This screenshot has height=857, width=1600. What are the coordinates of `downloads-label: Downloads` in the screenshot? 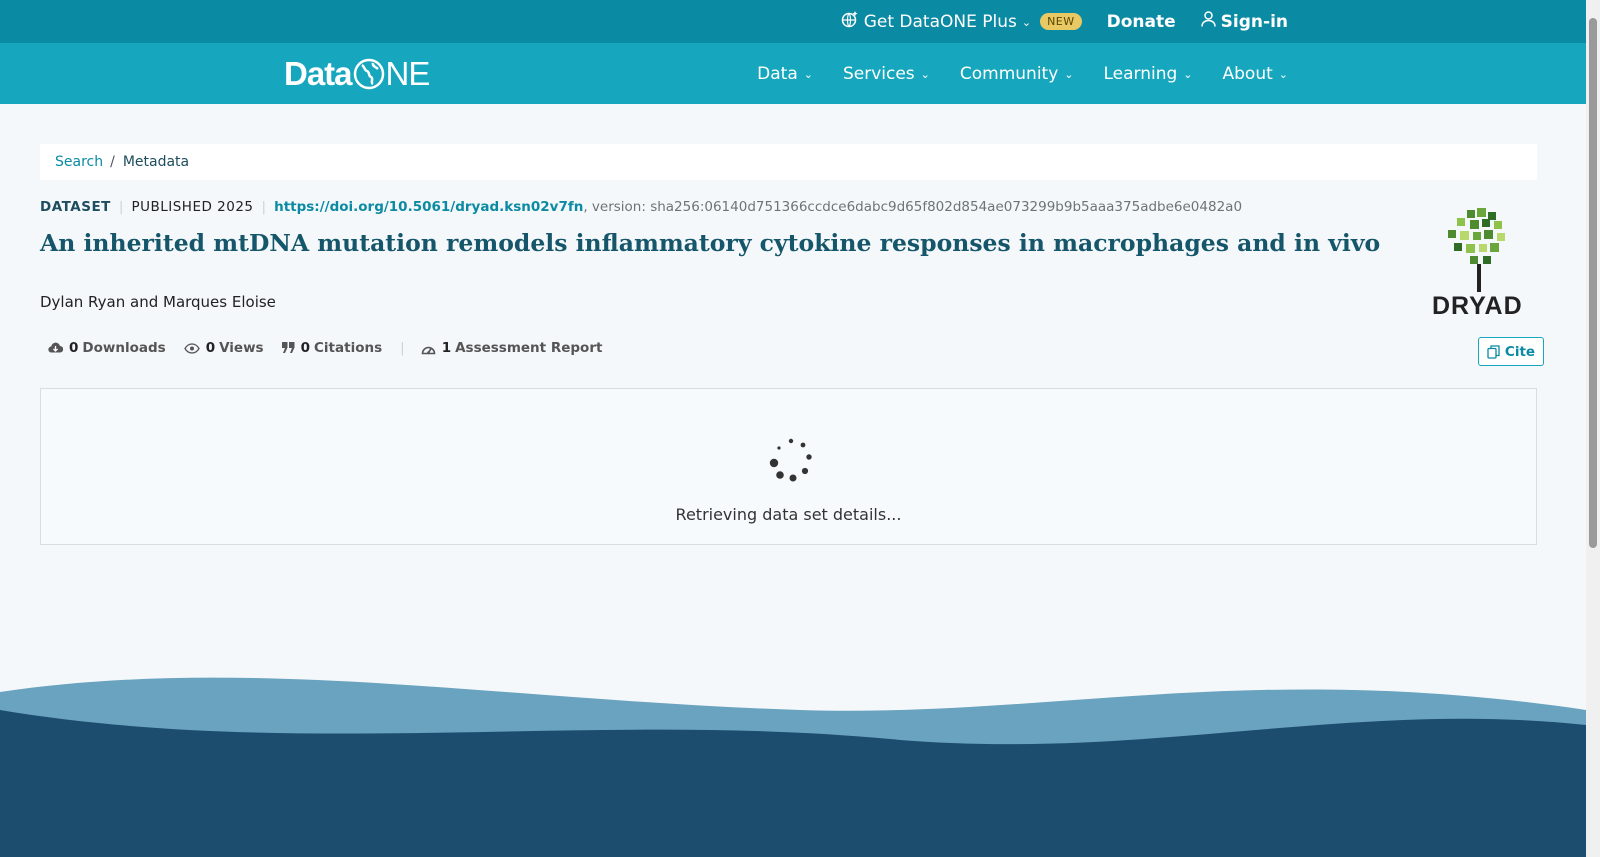 It's located at (124, 348).